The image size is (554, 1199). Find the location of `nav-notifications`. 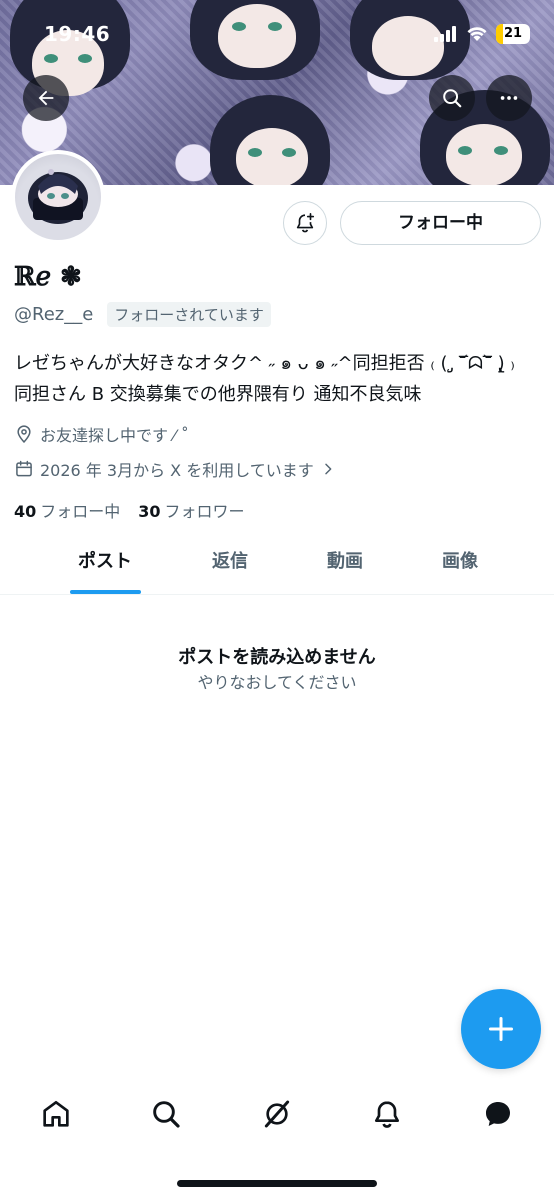

nav-notifications is located at coordinates (387, 1114).